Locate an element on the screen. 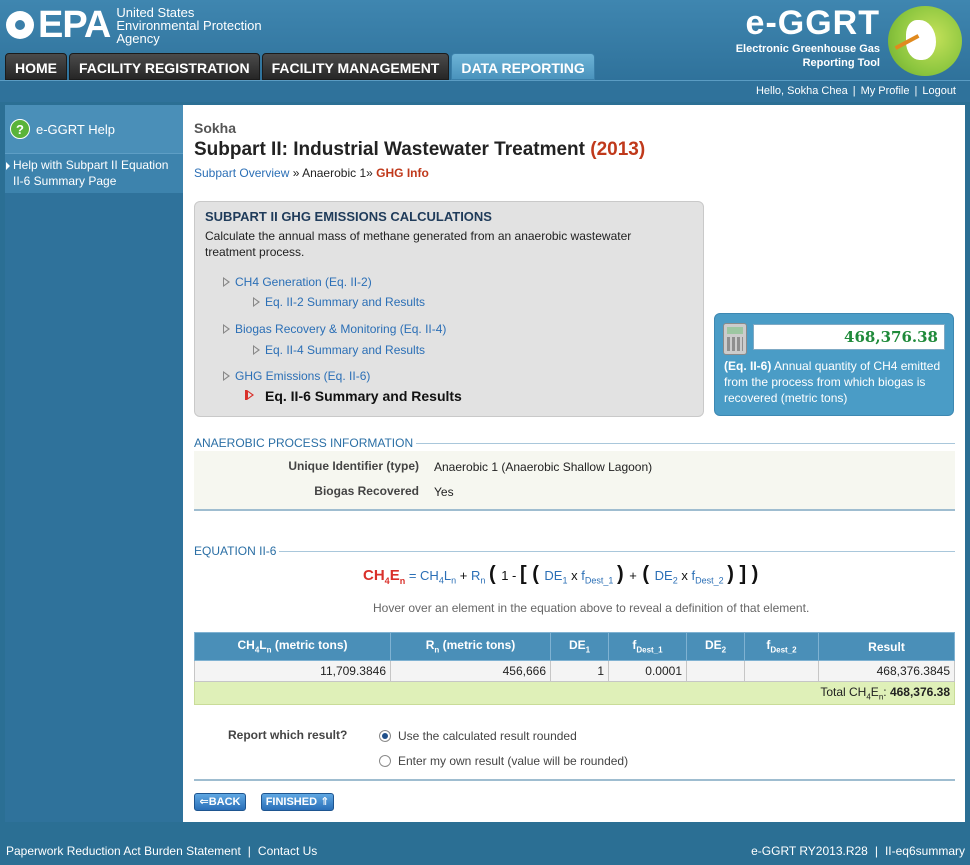  finished-button: FINISHED ⇑ is located at coordinates (297, 802).